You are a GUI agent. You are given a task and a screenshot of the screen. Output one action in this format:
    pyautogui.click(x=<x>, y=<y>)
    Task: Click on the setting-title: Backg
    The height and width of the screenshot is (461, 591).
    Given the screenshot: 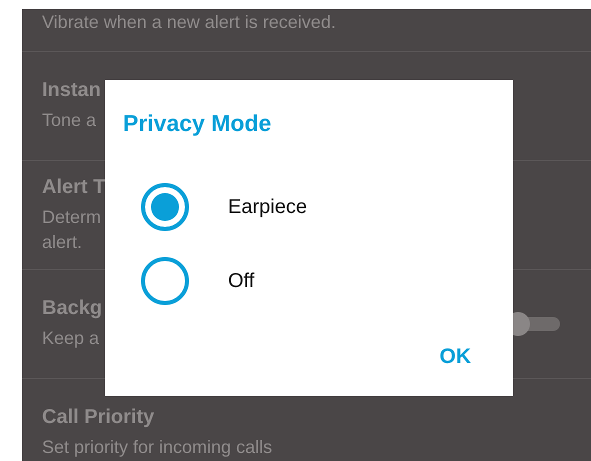 What is the action you would take?
    pyautogui.click(x=72, y=308)
    